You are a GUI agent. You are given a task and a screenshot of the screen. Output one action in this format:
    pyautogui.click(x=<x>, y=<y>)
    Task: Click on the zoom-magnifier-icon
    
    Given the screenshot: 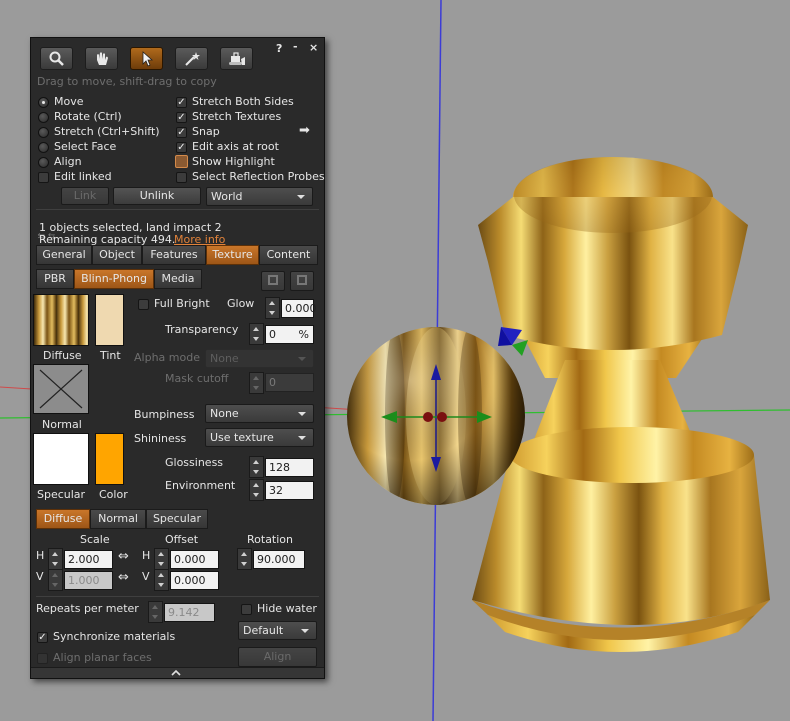 What is the action you would take?
    pyautogui.click(x=56, y=58)
    